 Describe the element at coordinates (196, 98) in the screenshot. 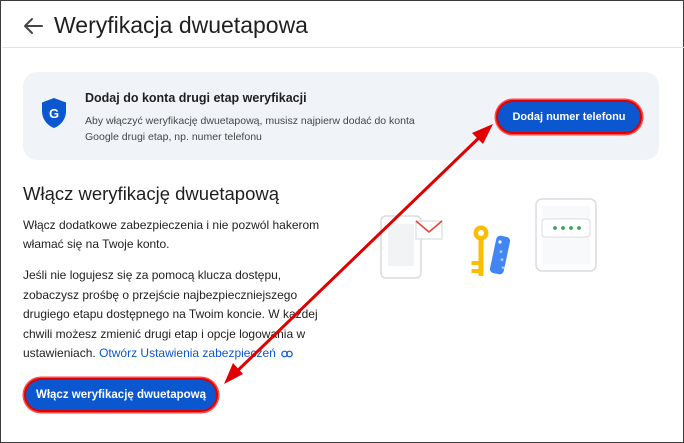

I see `card-title: Dodaj do konta drugi etap weryfikacji` at that location.